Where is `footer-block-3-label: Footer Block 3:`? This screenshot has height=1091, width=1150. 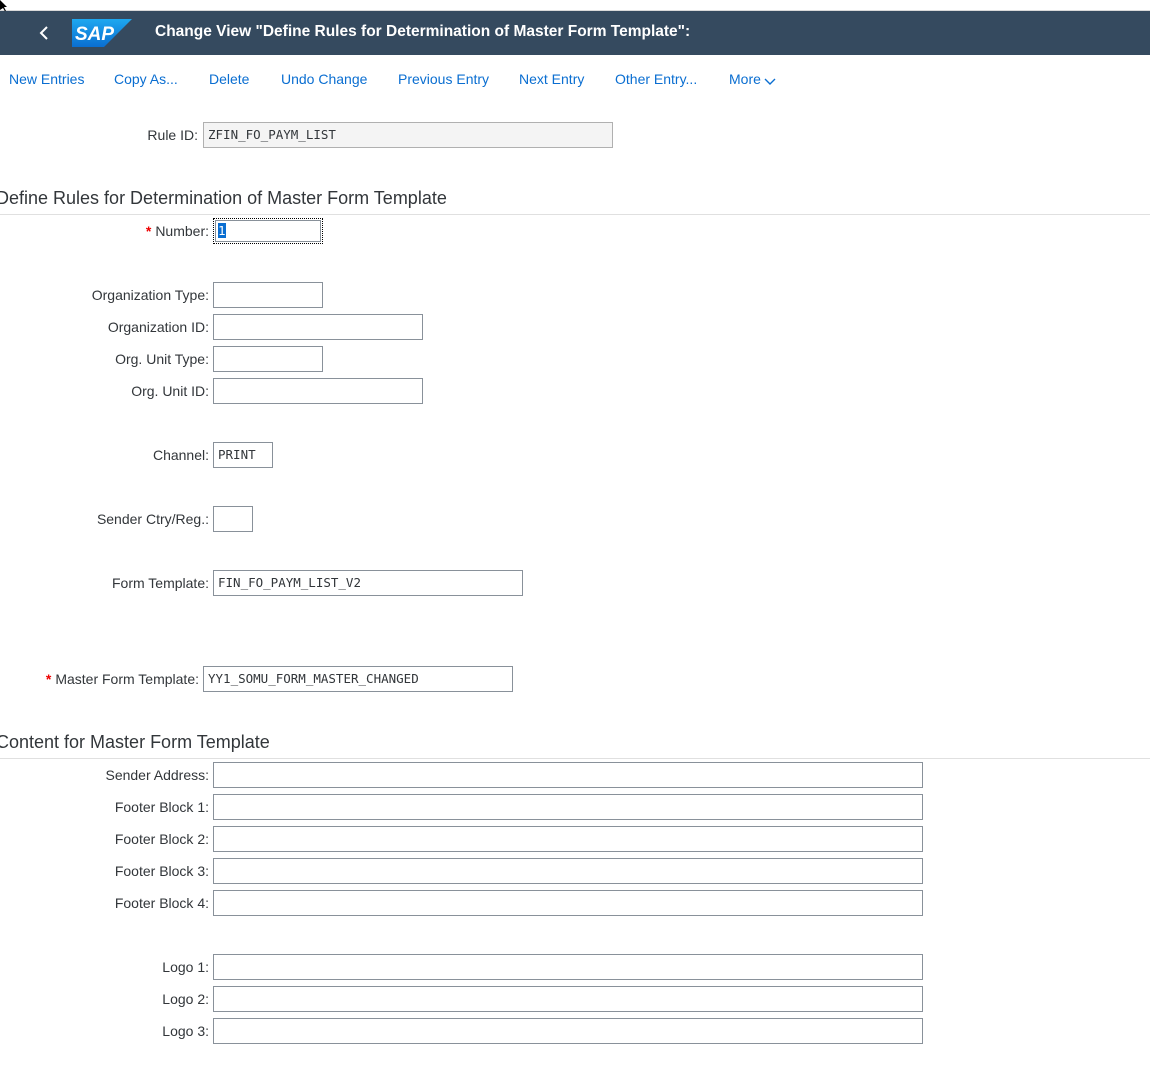
footer-block-3-label: Footer Block 3: is located at coordinates (161, 871).